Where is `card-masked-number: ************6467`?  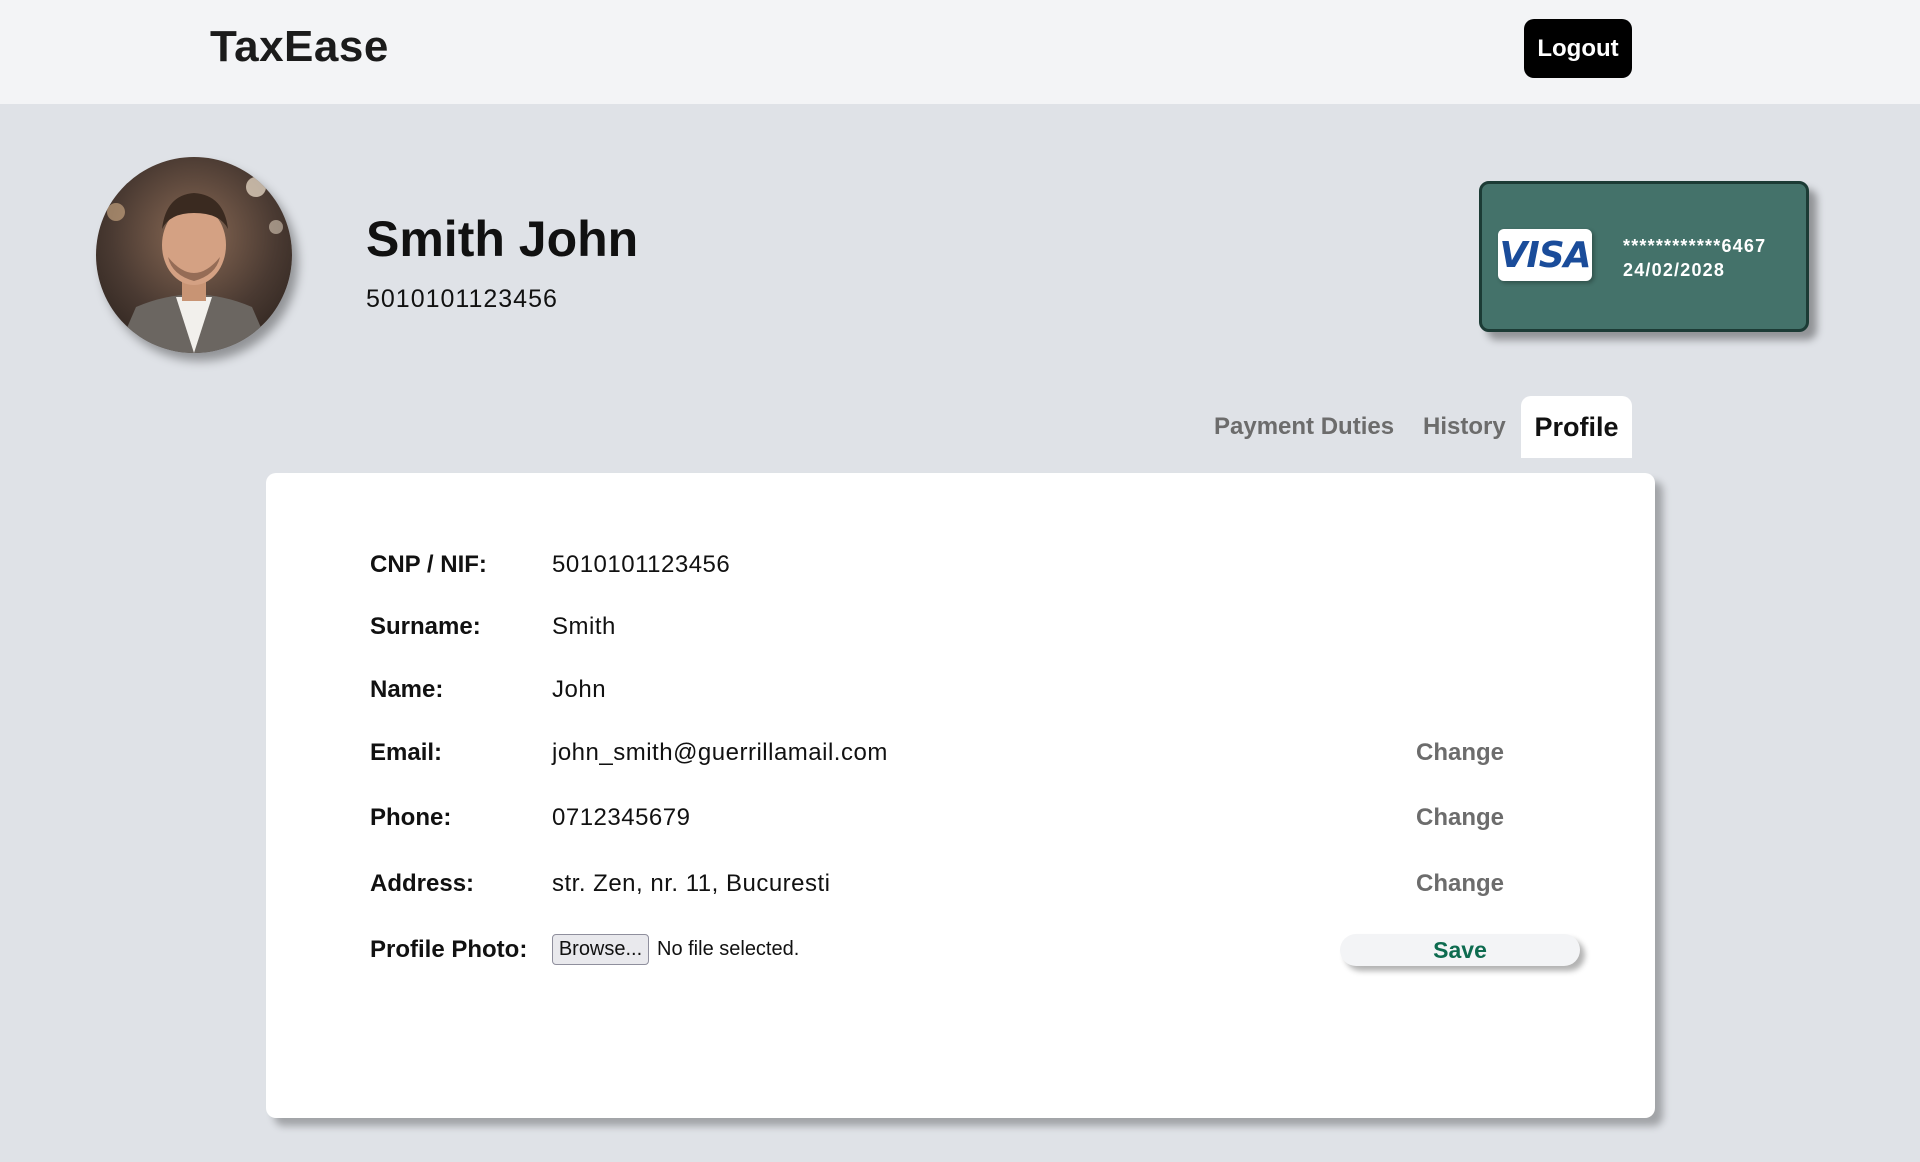 card-masked-number: ************6467 is located at coordinates (1695, 246).